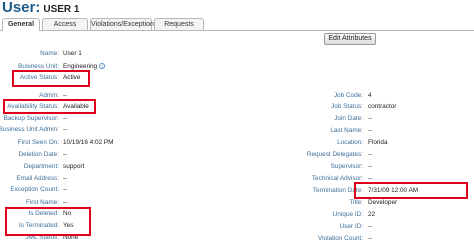  I want to click on title-value: Developer, so click(383, 202).